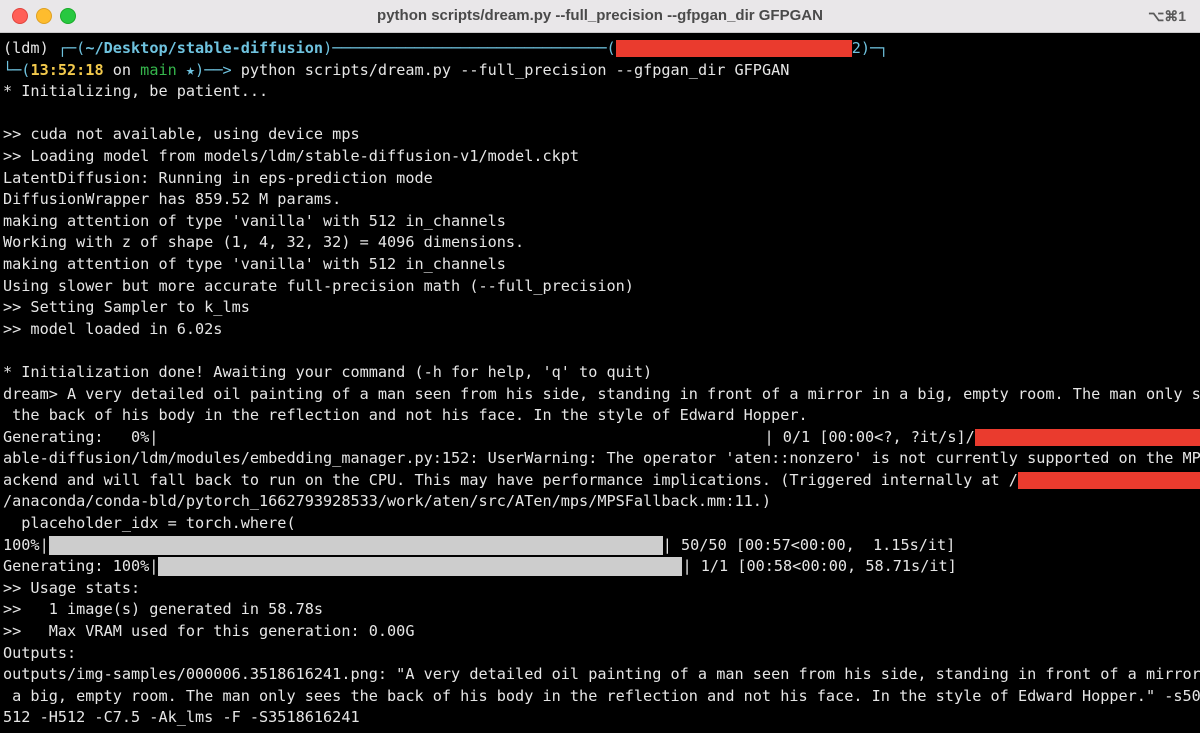 The image size is (1200, 733). What do you see at coordinates (819, 566) in the screenshot?
I see `progress-stats: | 1/1 [00:58<00:00, 58.71s/it]` at bounding box center [819, 566].